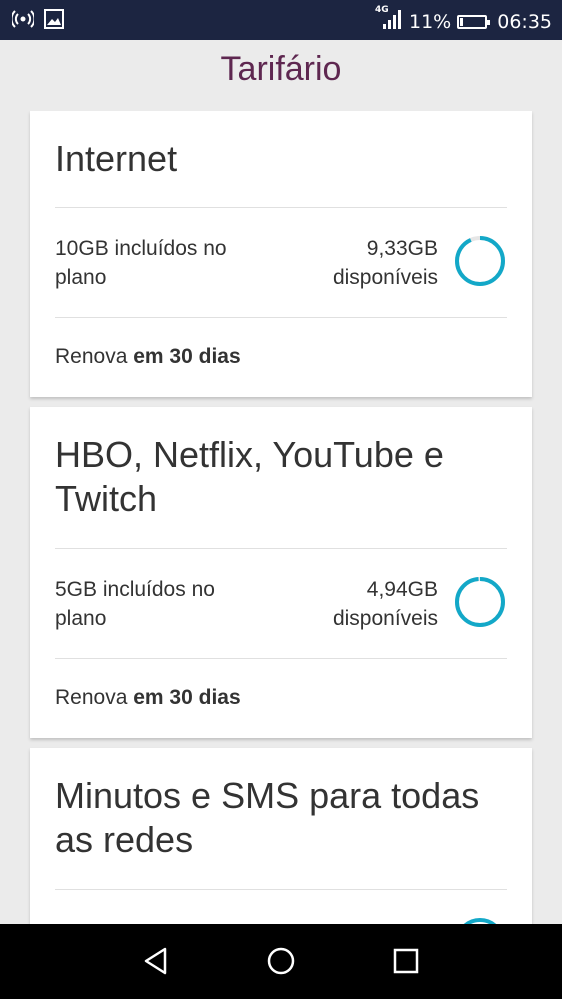  Describe the element at coordinates (141, 263) in the screenshot. I see `included-amount: 10GB incluídos no plano` at that location.